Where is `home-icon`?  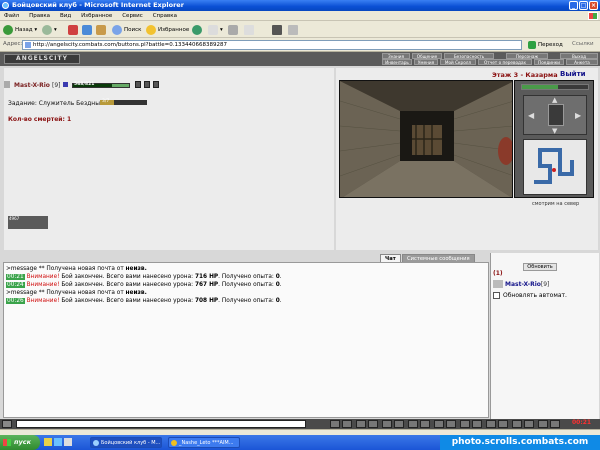 home-icon is located at coordinates (101, 29).